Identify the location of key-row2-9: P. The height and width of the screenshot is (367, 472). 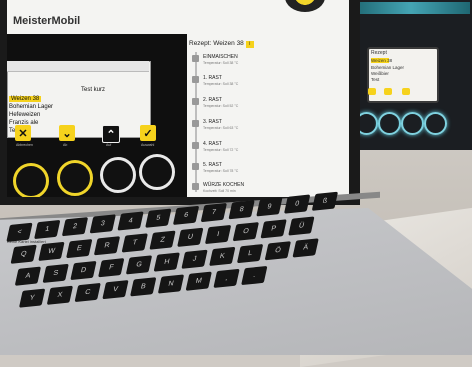
(273, 229).